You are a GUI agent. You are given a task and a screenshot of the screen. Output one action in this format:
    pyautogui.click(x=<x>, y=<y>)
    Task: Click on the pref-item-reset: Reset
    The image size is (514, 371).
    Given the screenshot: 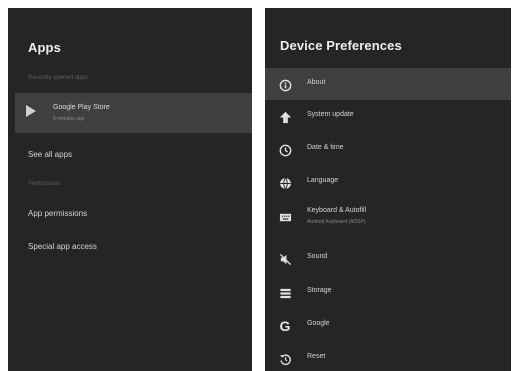 What is the action you would take?
    pyautogui.click(x=388, y=356)
    